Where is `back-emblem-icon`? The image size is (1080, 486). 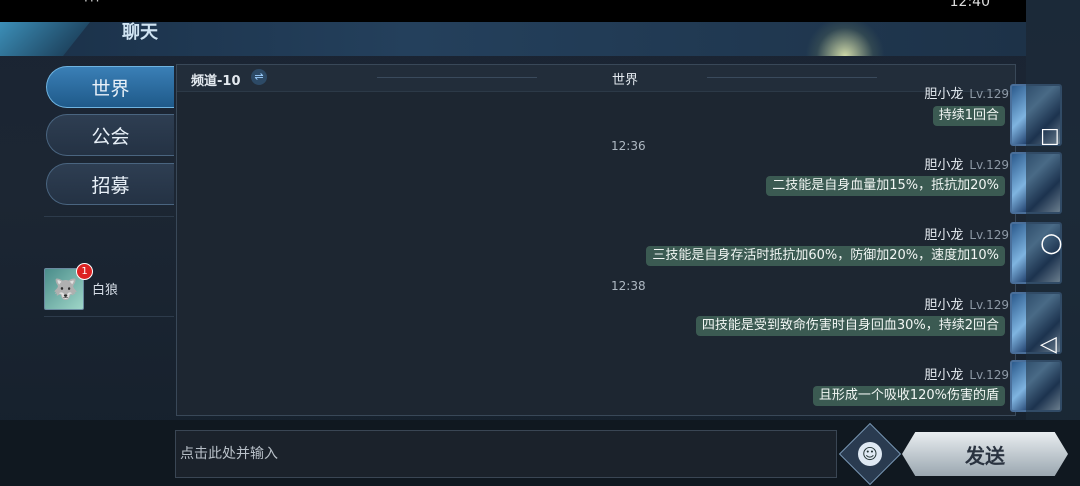 back-emblem-icon is located at coordinates (45, 39).